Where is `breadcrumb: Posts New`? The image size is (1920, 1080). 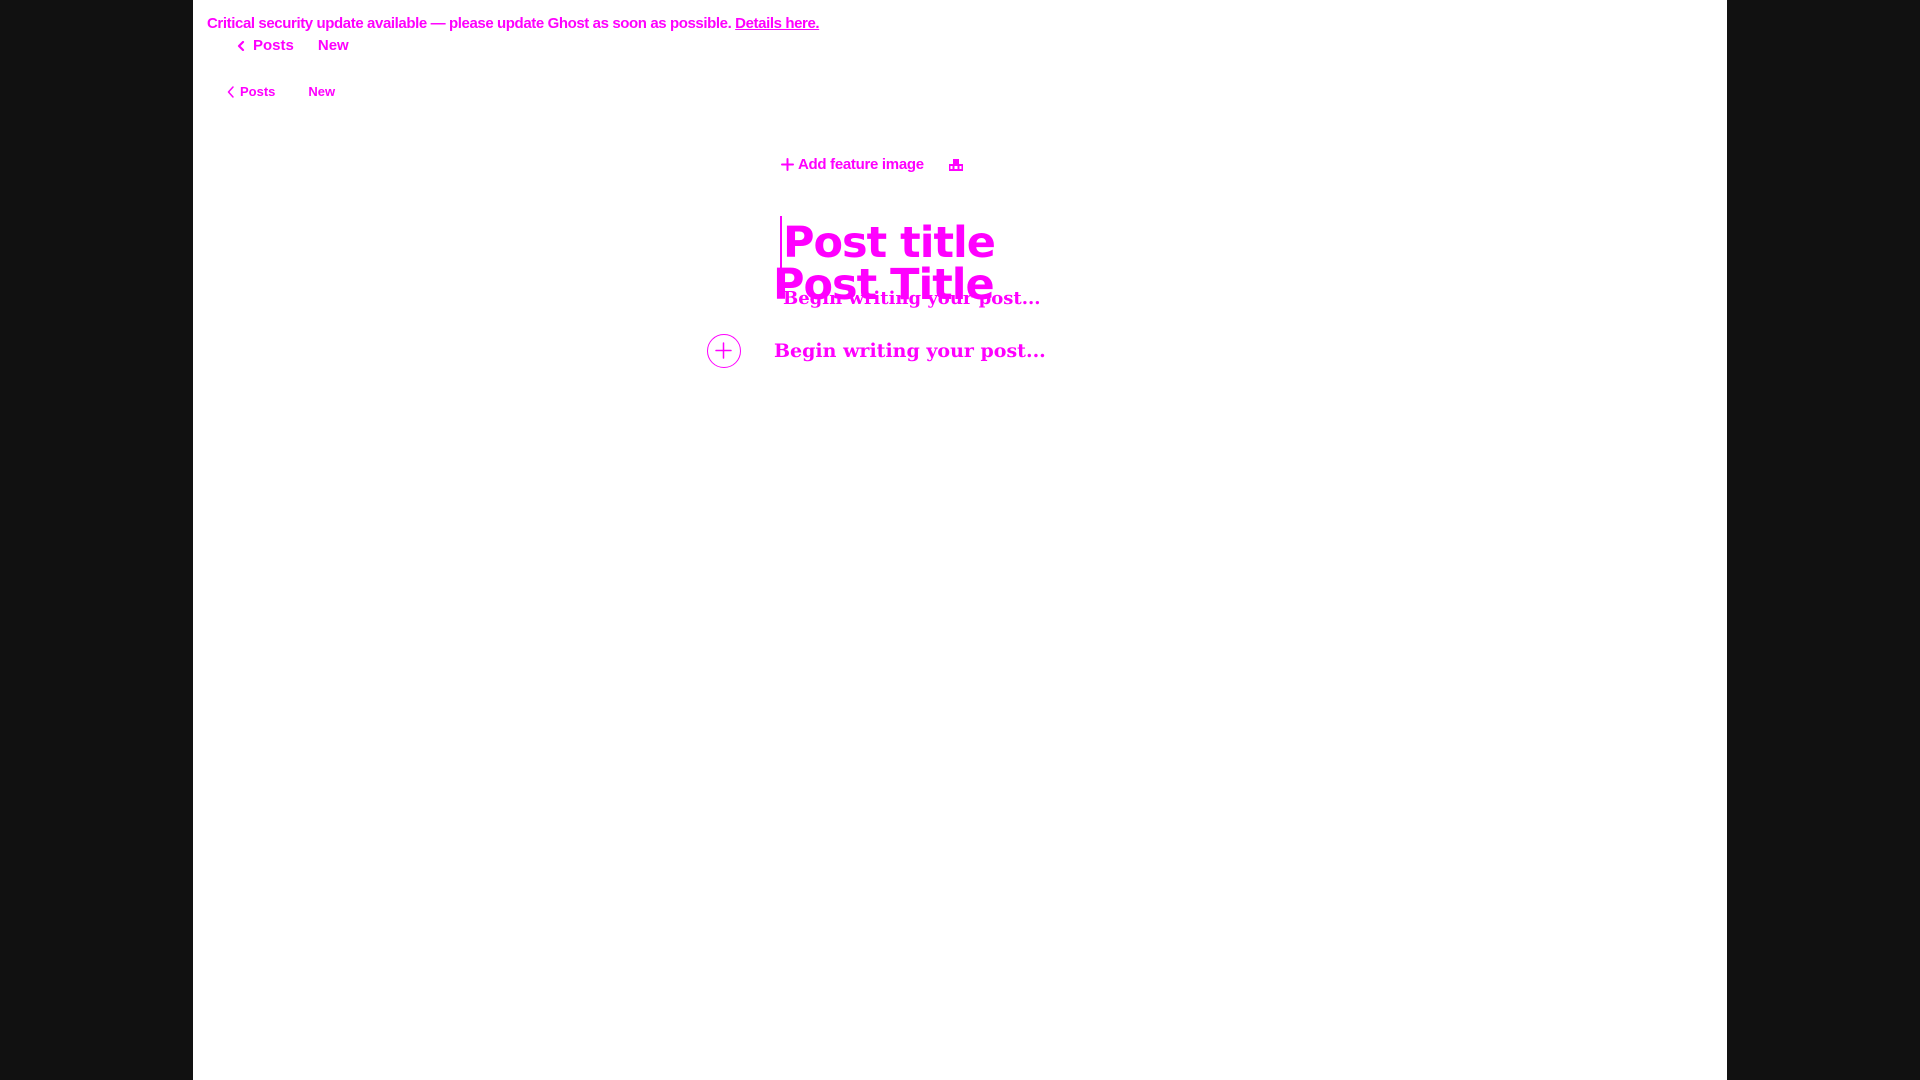 breadcrumb: Posts New is located at coordinates (293, 45).